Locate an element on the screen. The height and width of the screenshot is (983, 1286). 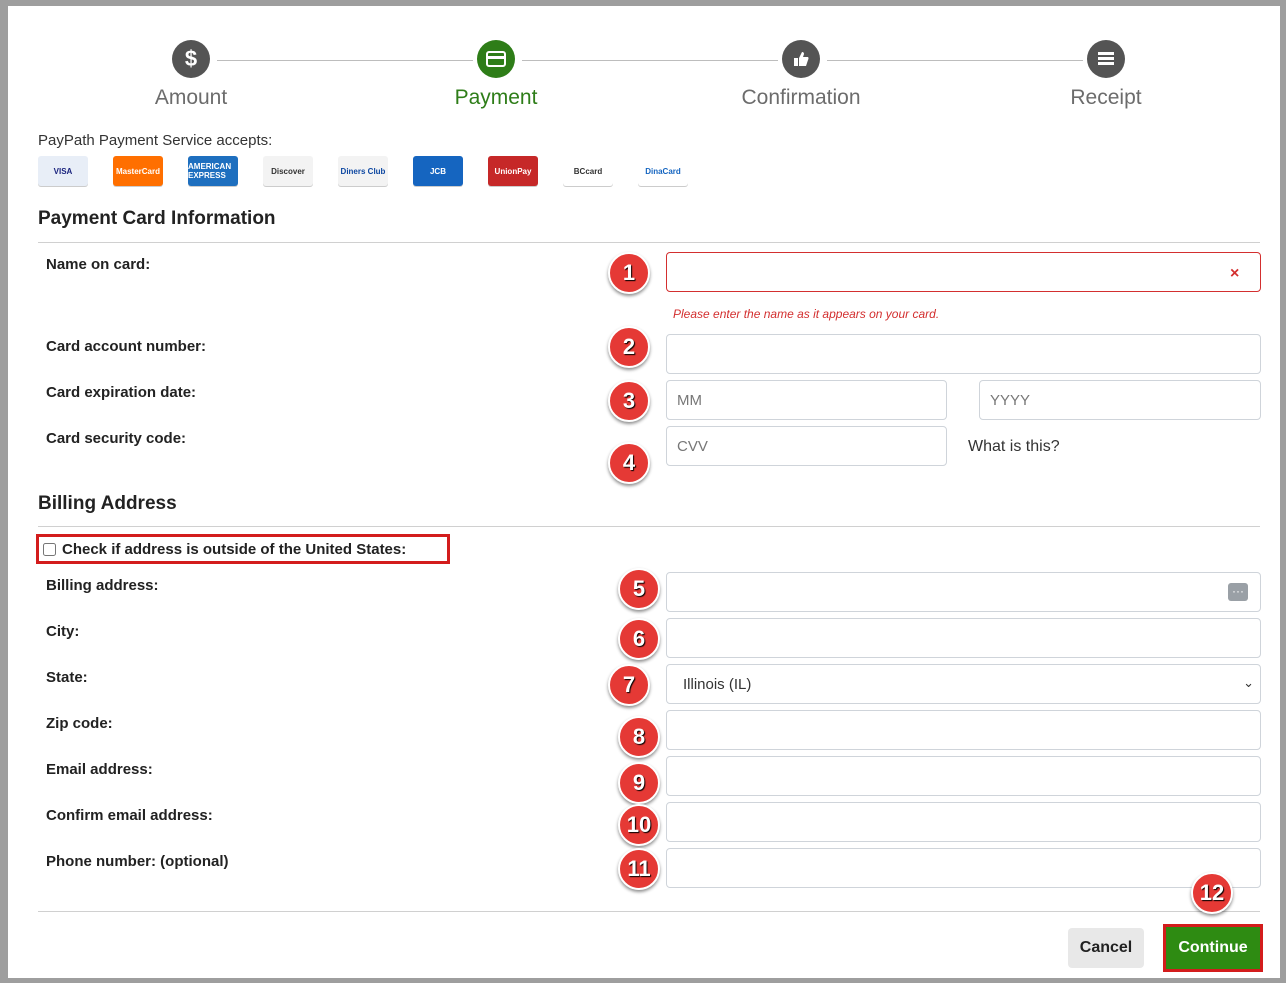
exp-month-input is located at coordinates (806, 400).